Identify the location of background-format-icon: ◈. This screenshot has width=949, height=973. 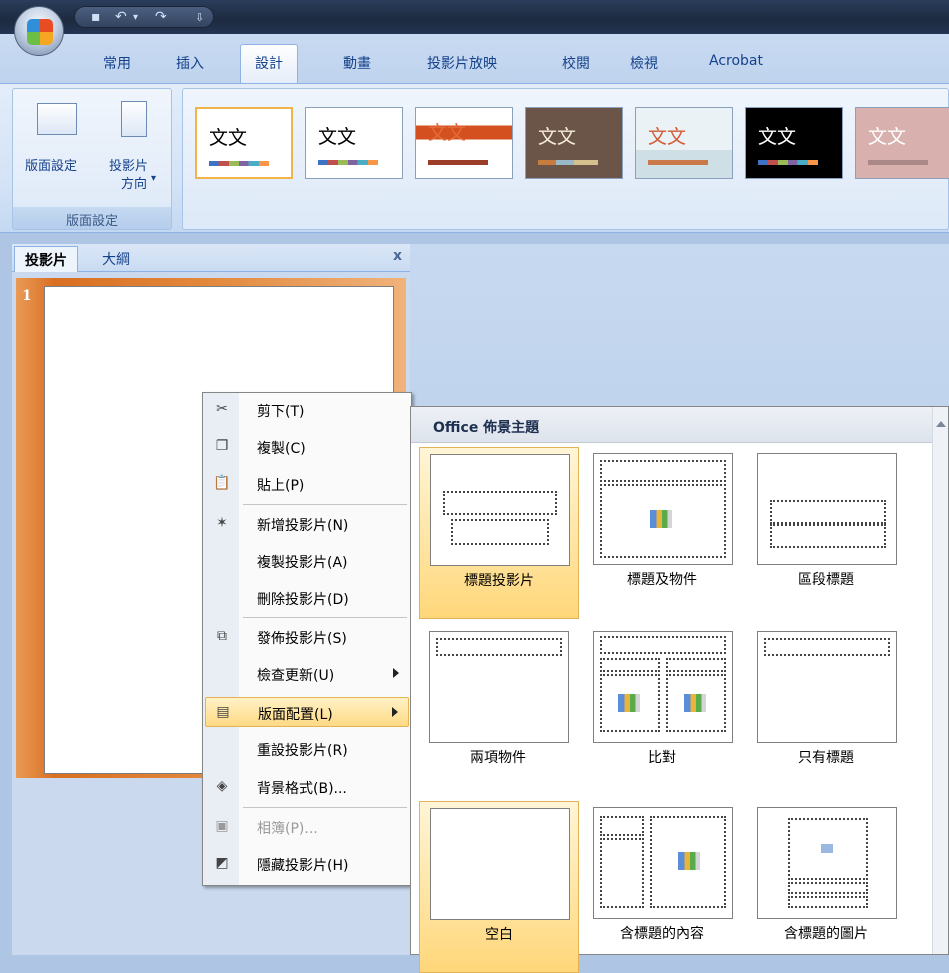
(222, 786).